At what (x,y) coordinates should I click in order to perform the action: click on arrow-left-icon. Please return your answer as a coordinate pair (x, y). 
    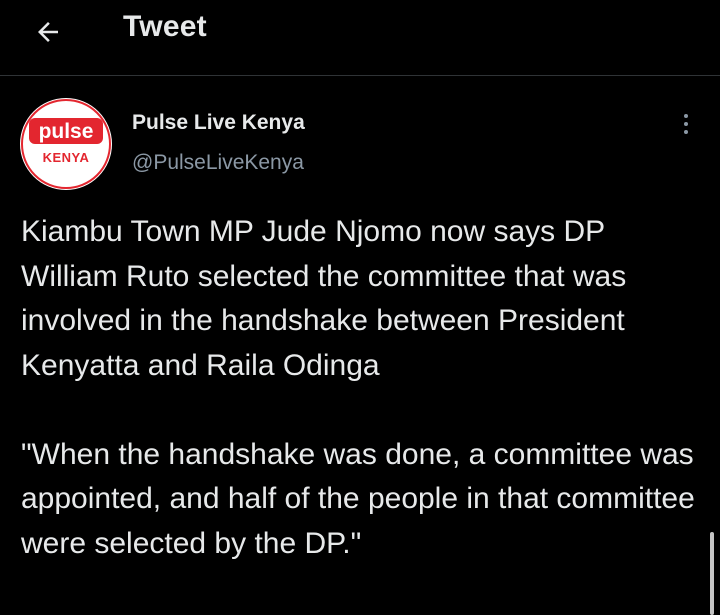
    Looking at the image, I should click on (48, 32).